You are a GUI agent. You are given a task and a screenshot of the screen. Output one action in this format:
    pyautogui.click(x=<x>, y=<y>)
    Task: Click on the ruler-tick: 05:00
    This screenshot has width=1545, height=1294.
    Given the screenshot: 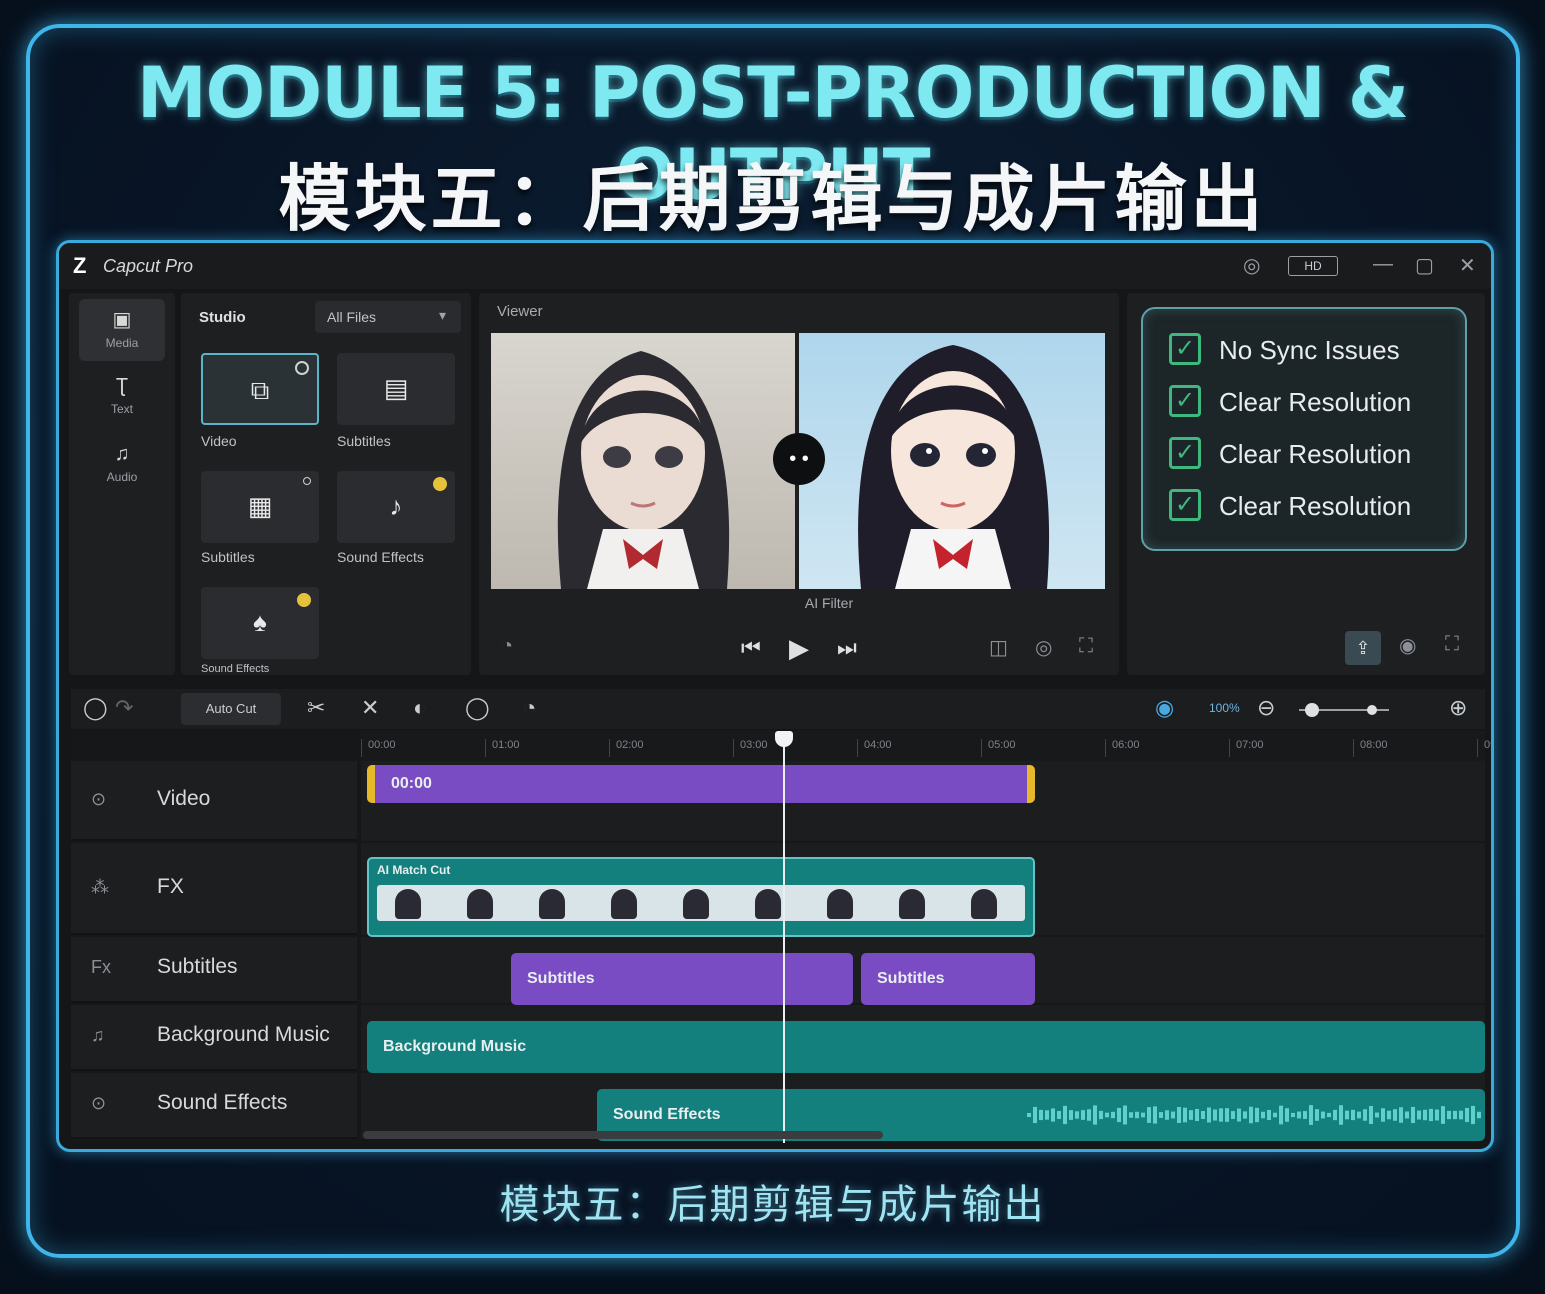 What is the action you would take?
    pyautogui.click(x=998, y=748)
    